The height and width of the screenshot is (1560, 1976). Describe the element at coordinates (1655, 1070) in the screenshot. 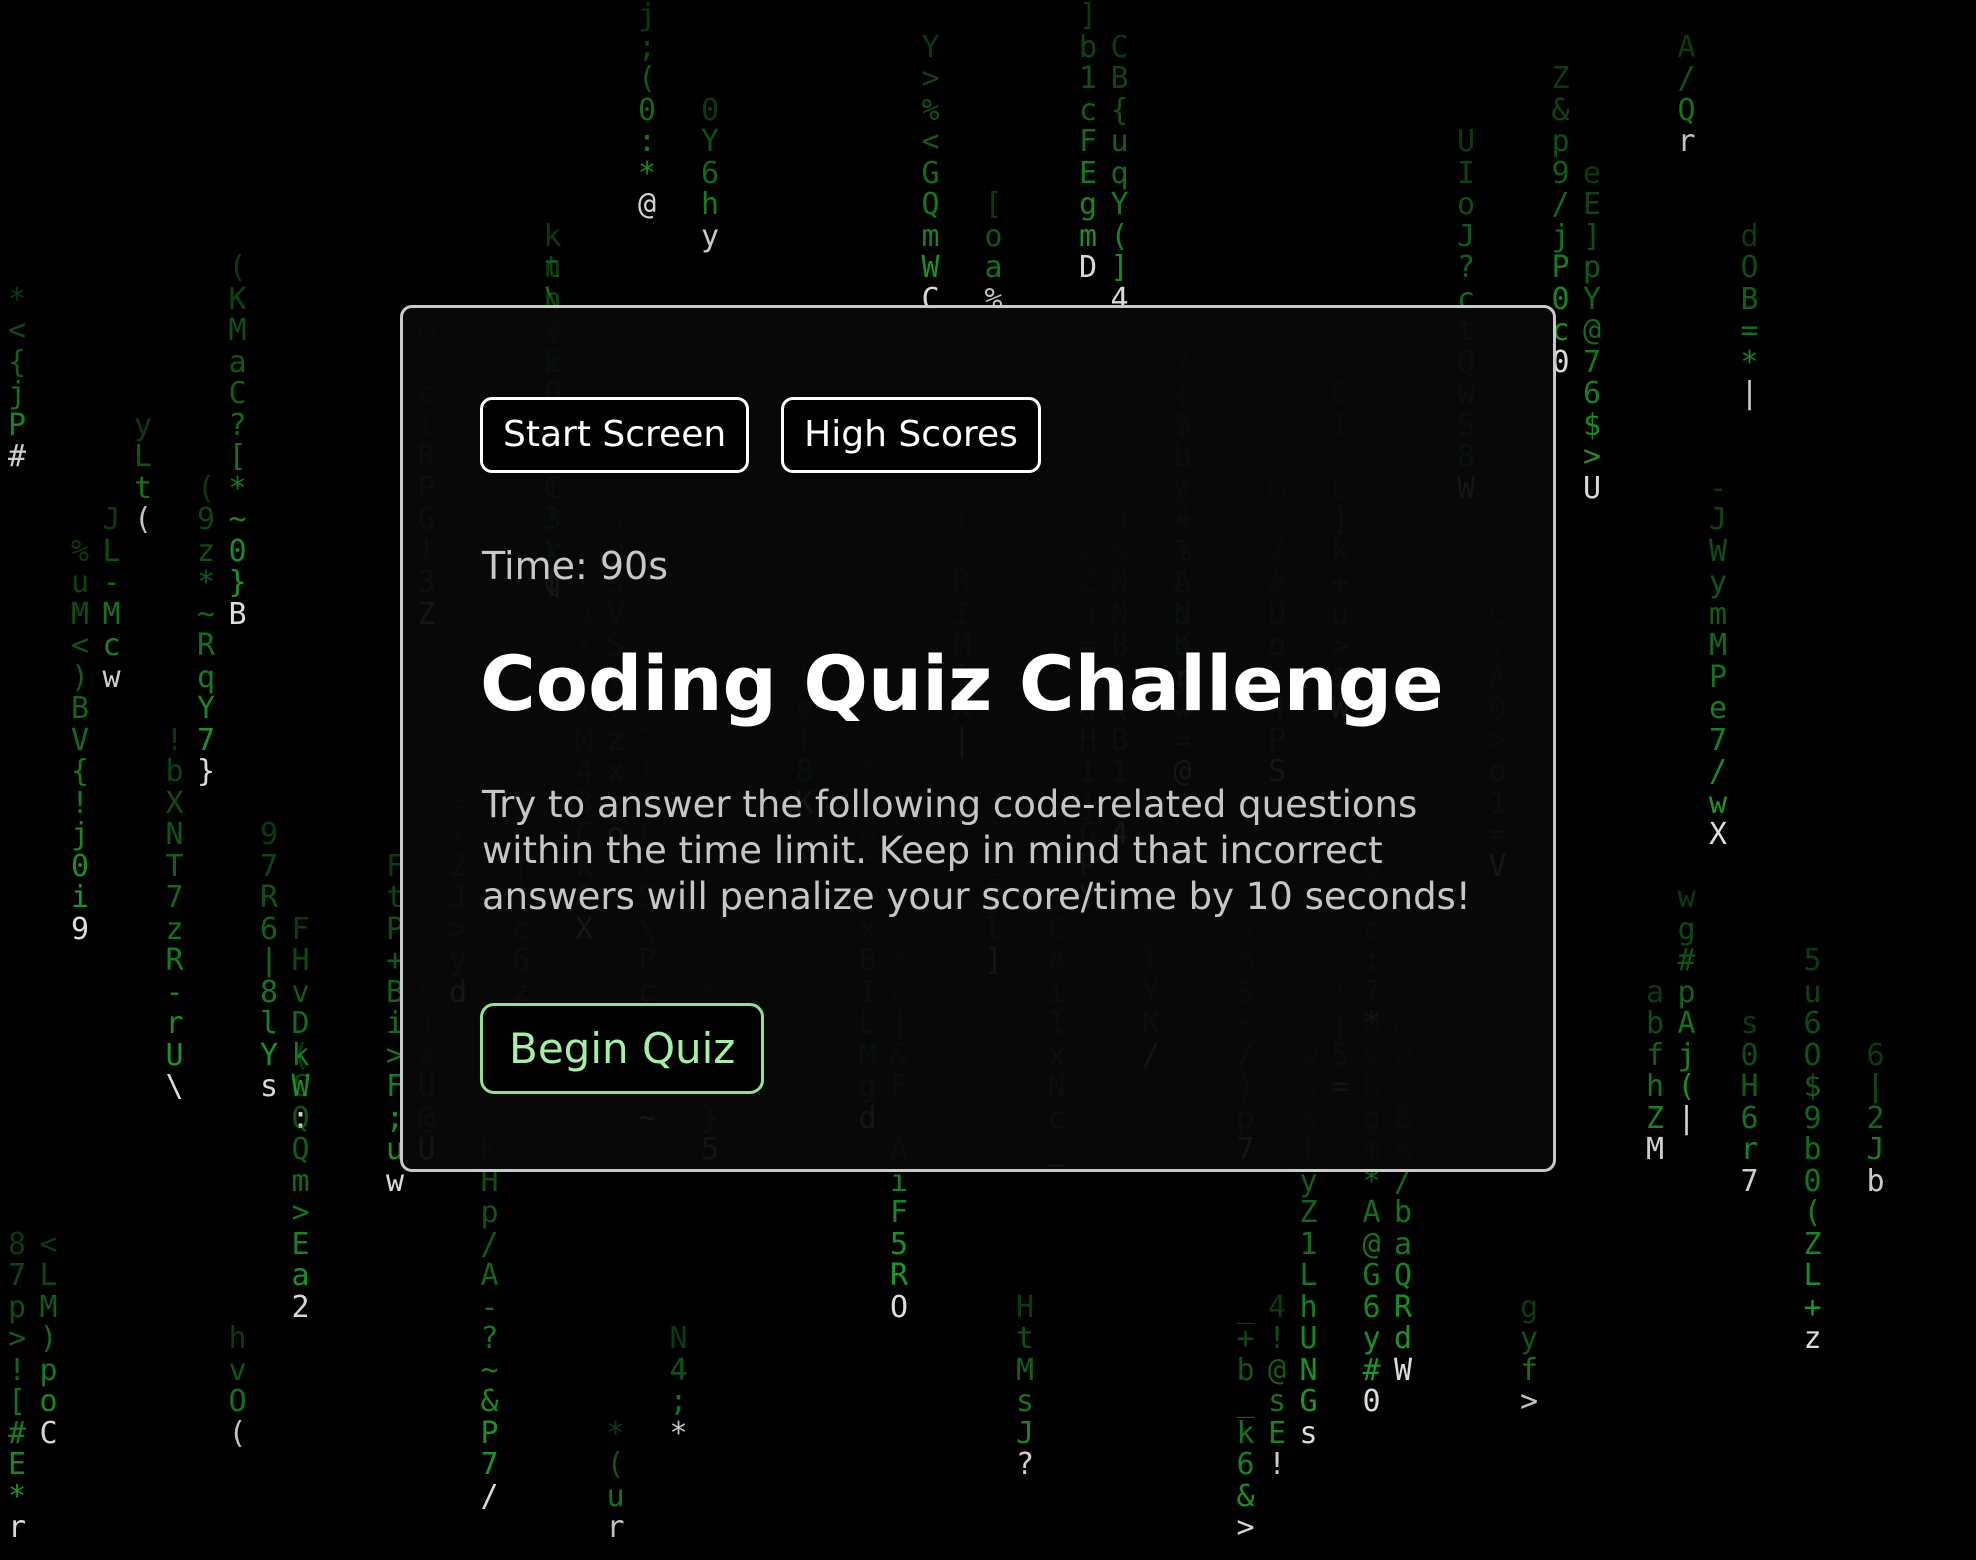

I see `rain-column: abfhZM` at that location.